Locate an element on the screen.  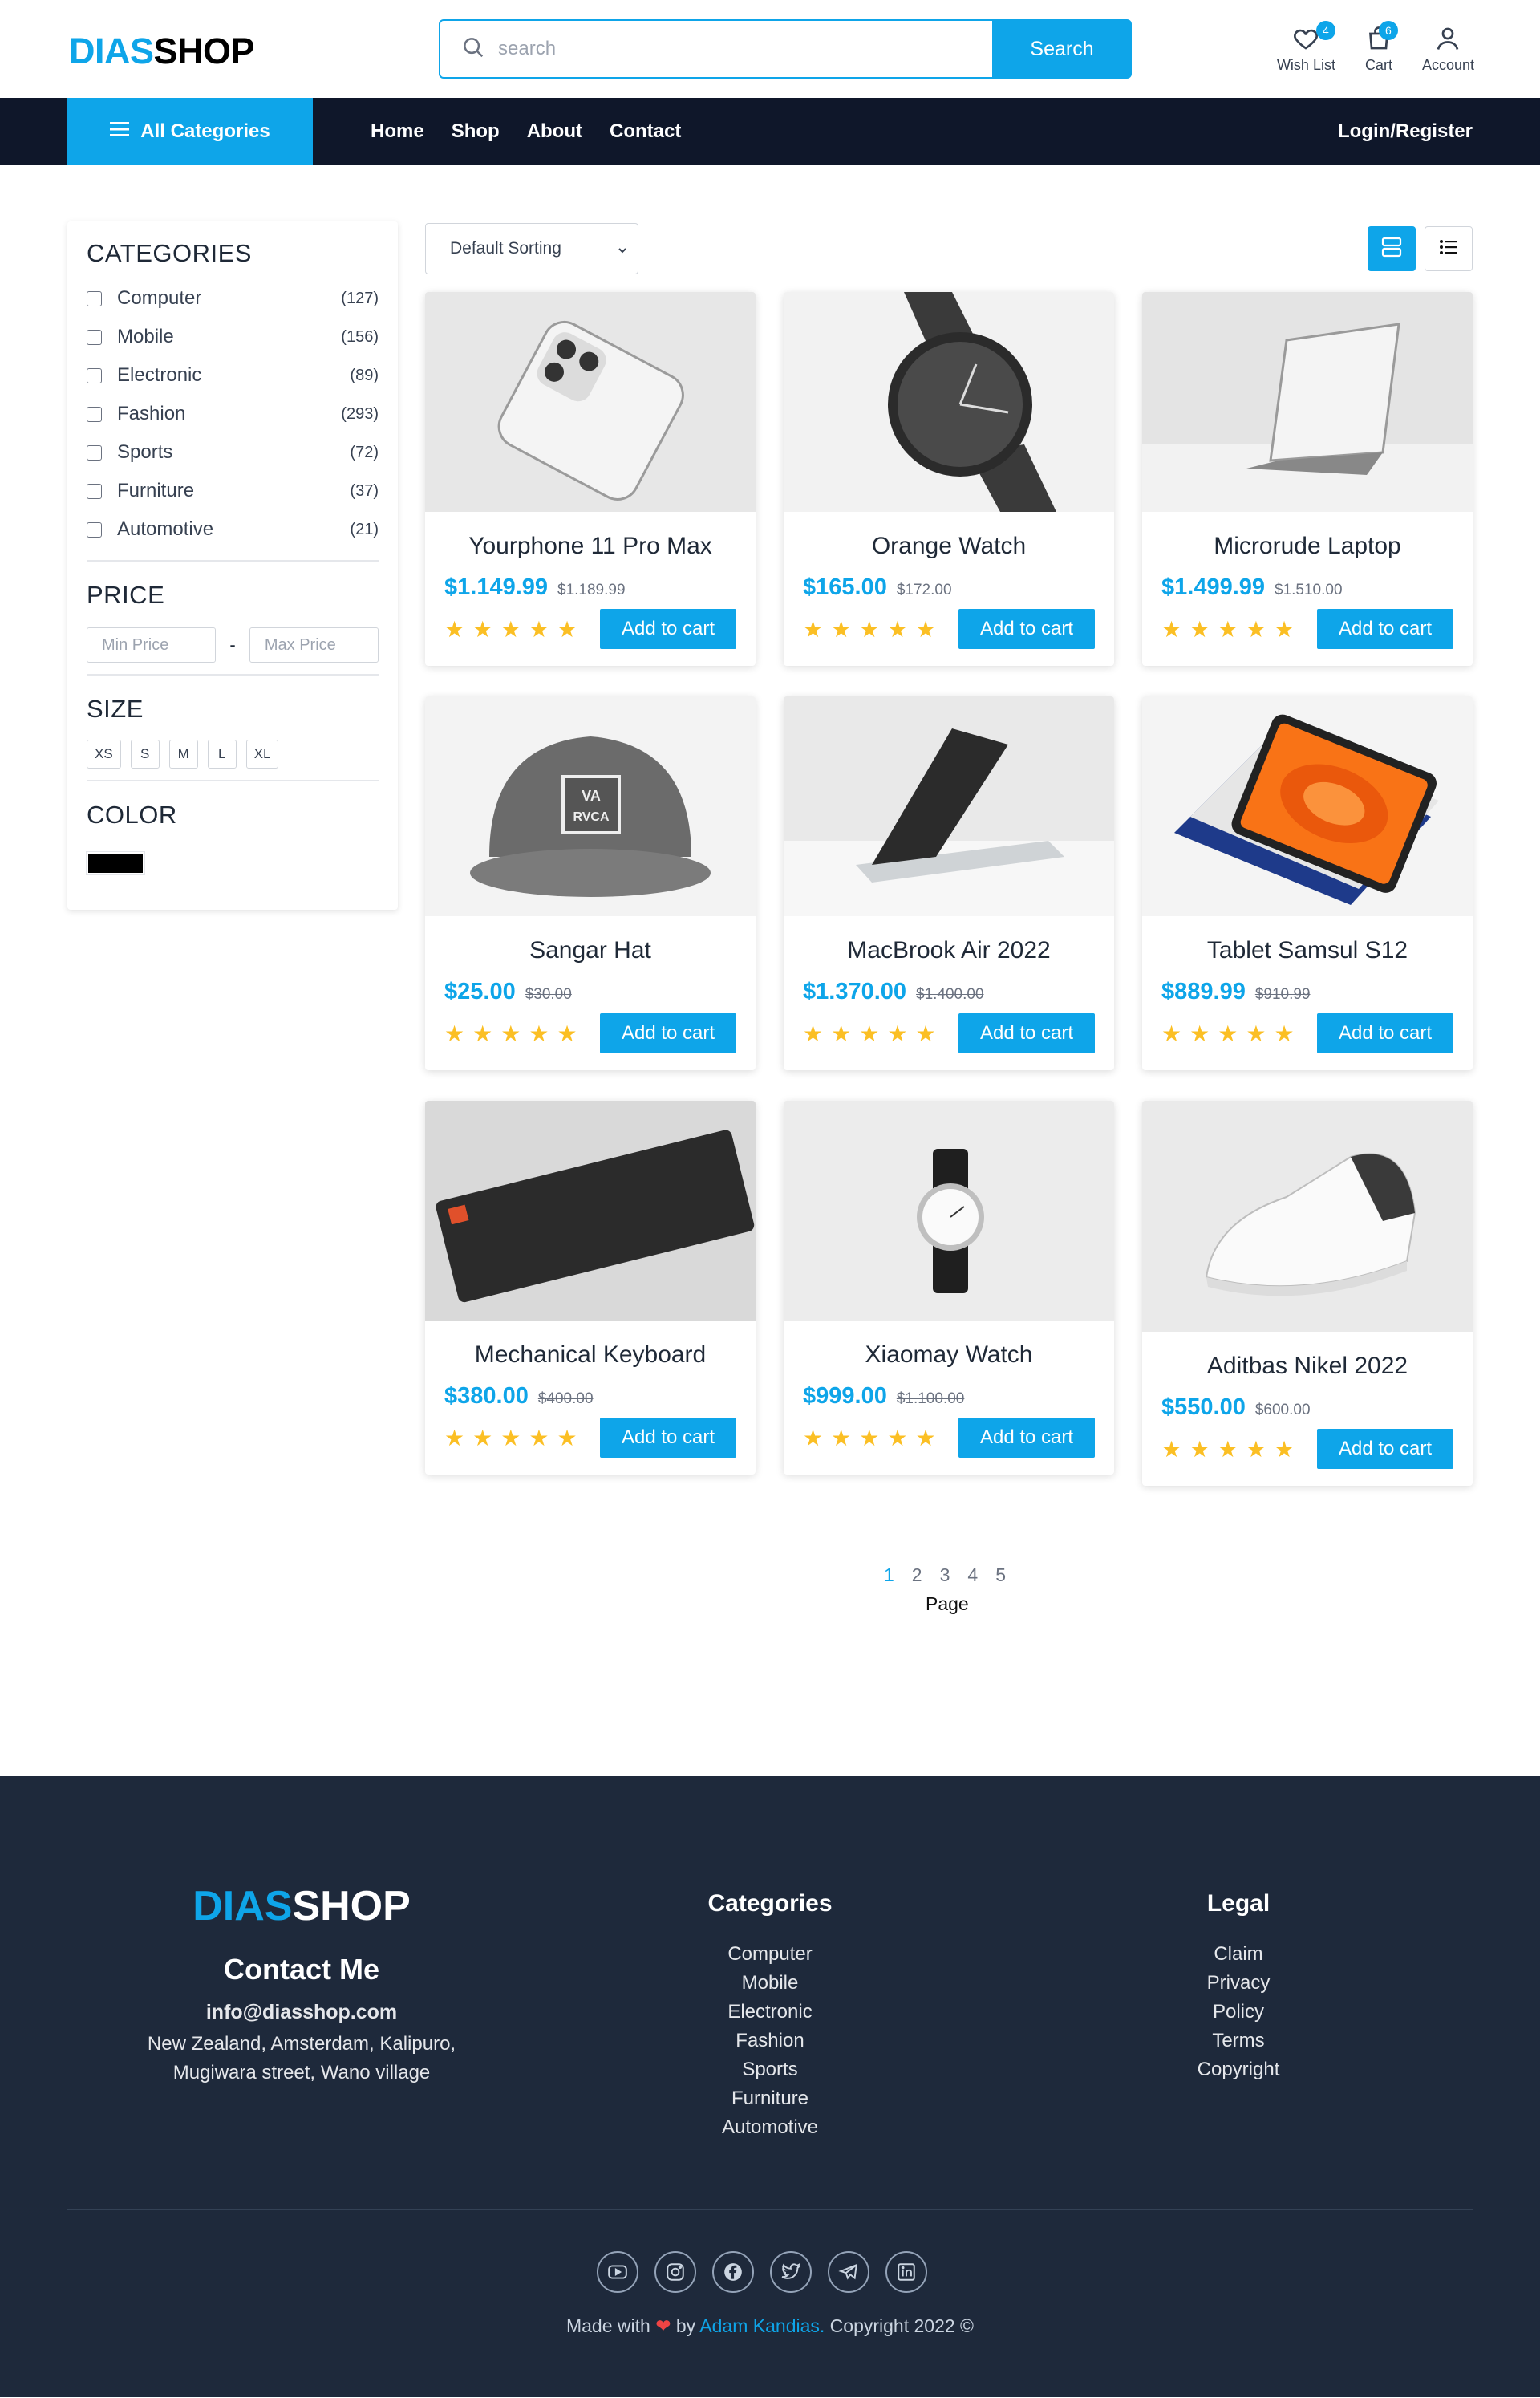
product-image-macbook is located at coordinates (949, 806).